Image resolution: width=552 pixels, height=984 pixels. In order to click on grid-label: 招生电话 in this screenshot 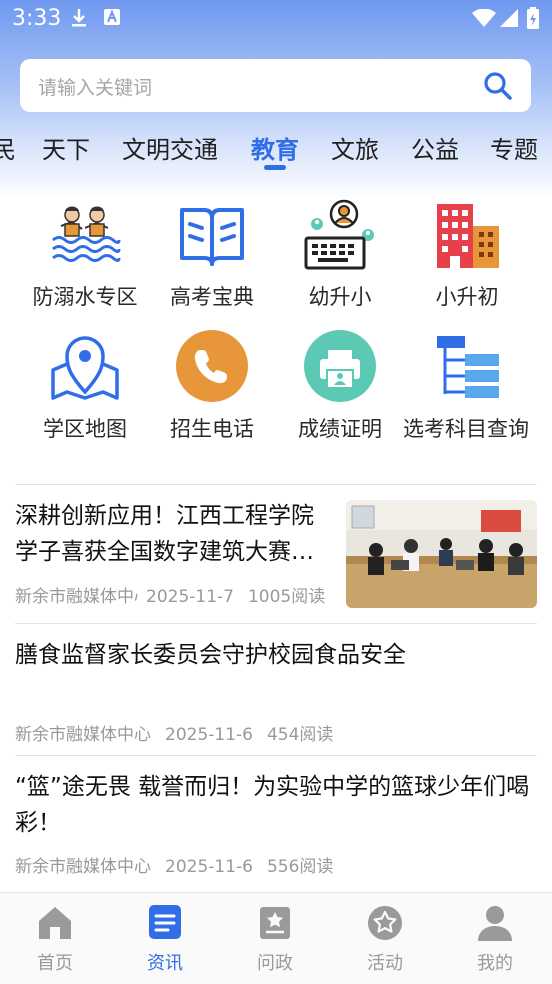, I will do `click(212, 429)`.